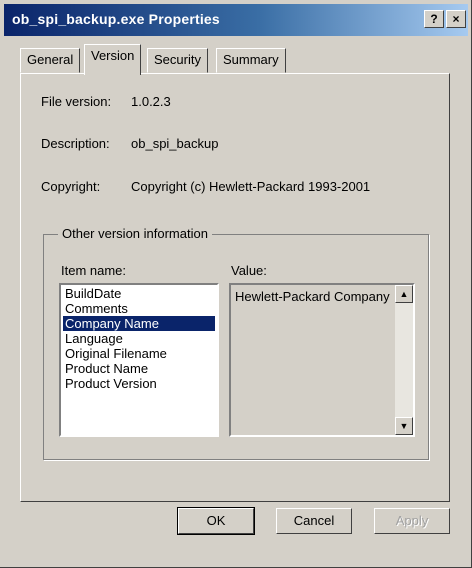 Image resolution: width=472 pixels, height=568 pixels. Describe the element at coordinates (139, 293) in the screenshot. I see `list-item: BuildDate` at that location.